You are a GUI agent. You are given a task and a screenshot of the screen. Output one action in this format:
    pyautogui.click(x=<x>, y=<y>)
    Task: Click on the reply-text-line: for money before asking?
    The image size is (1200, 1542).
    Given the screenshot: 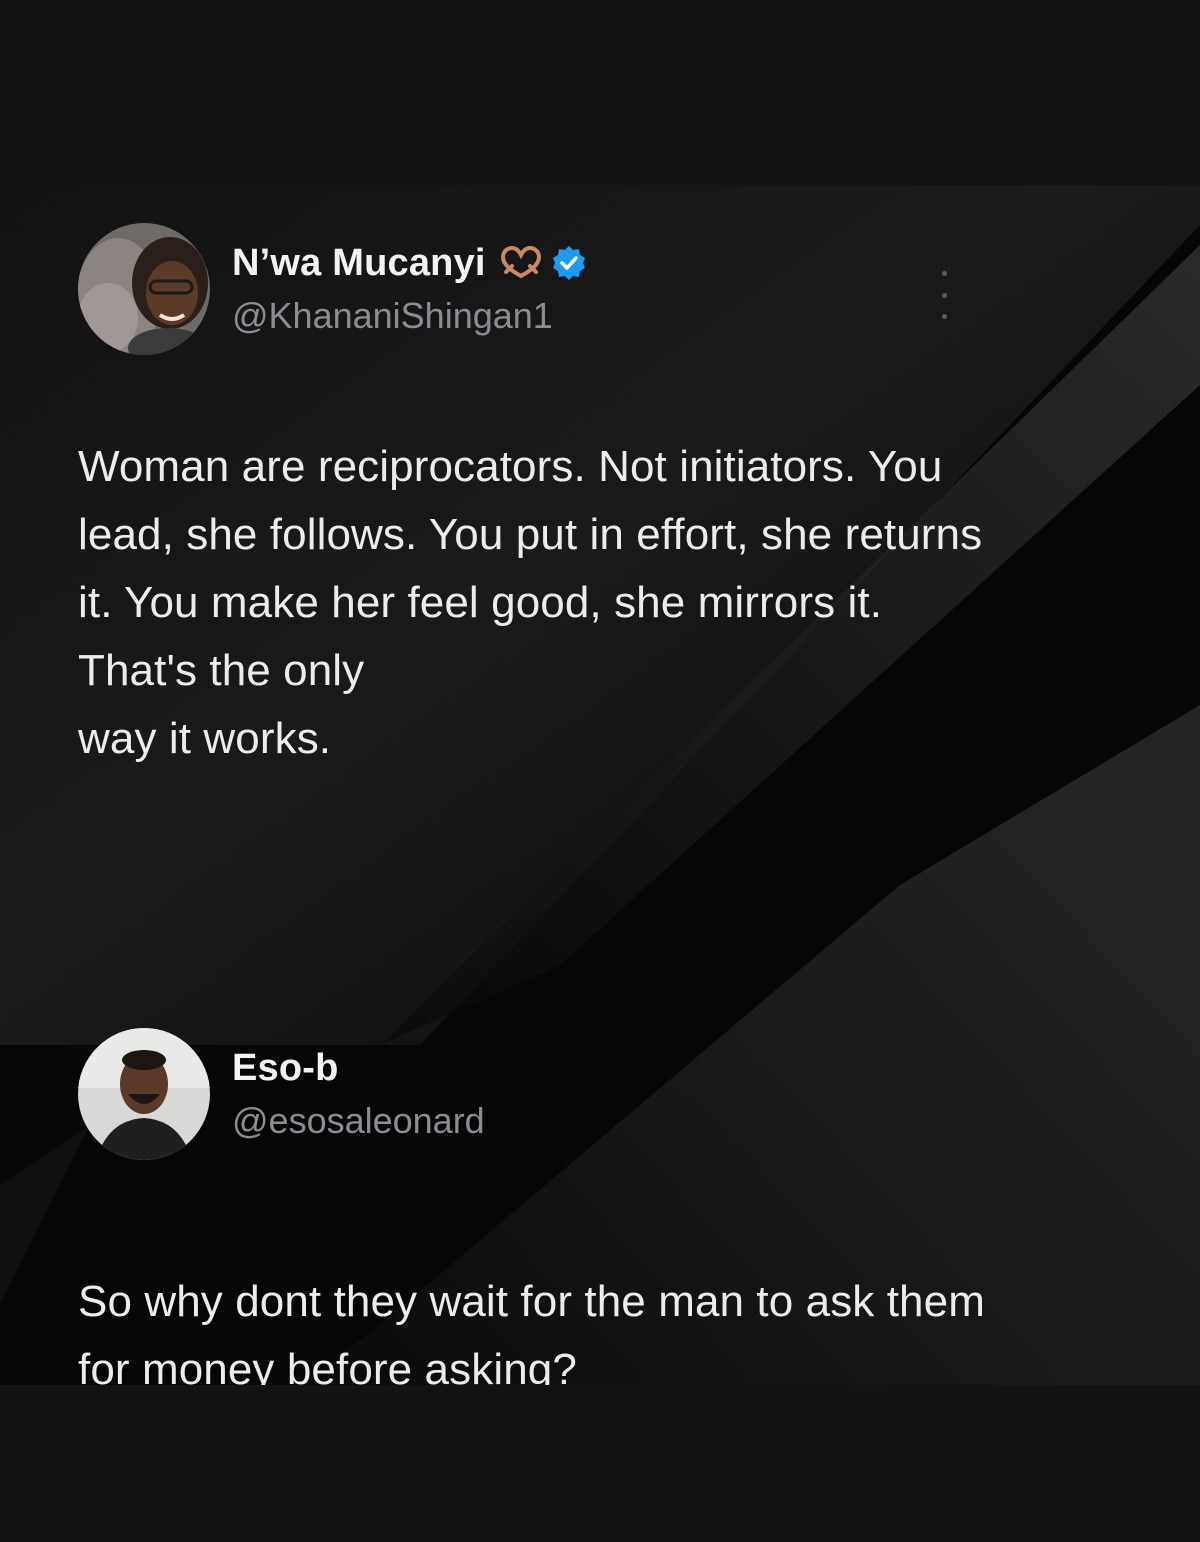 What is the action you would take?
    pyautogui.click(x=327, y=1365)
    